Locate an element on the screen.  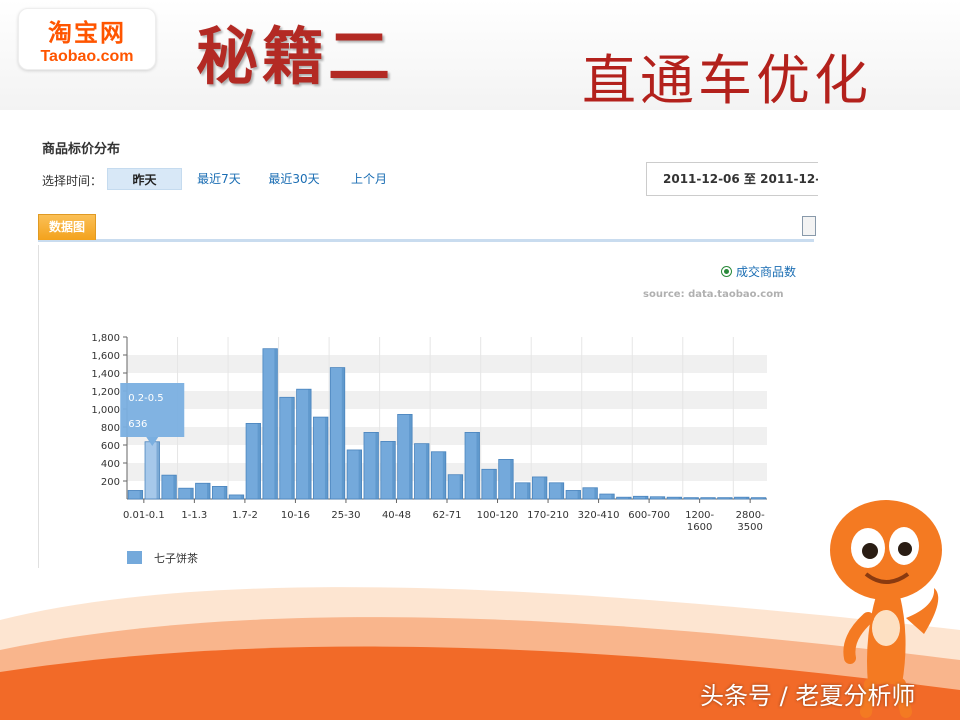
x-tick-label: 1-1.3 is located at coordinates (194, 515).